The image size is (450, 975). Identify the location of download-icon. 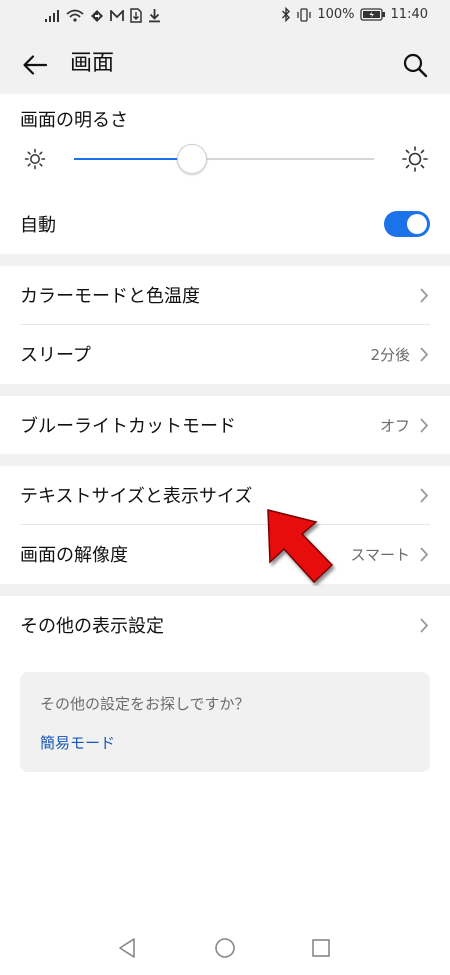
(154, 15).